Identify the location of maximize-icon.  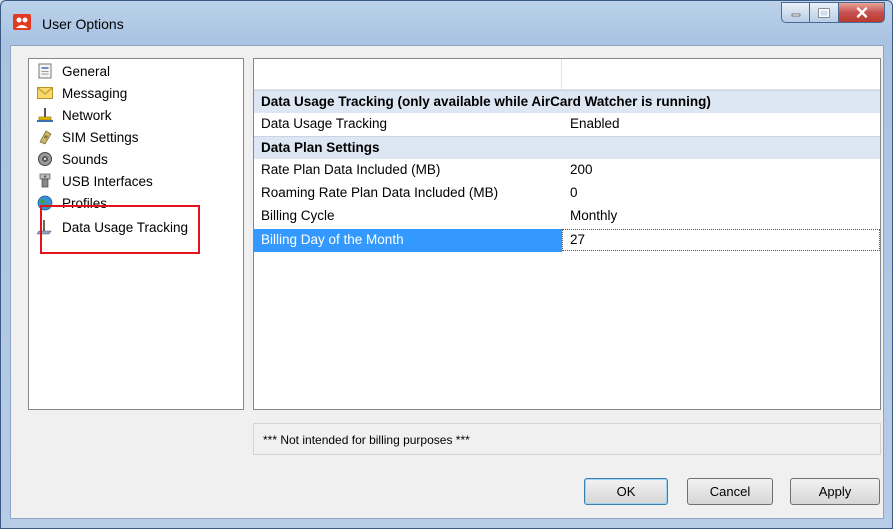
(824, 12).